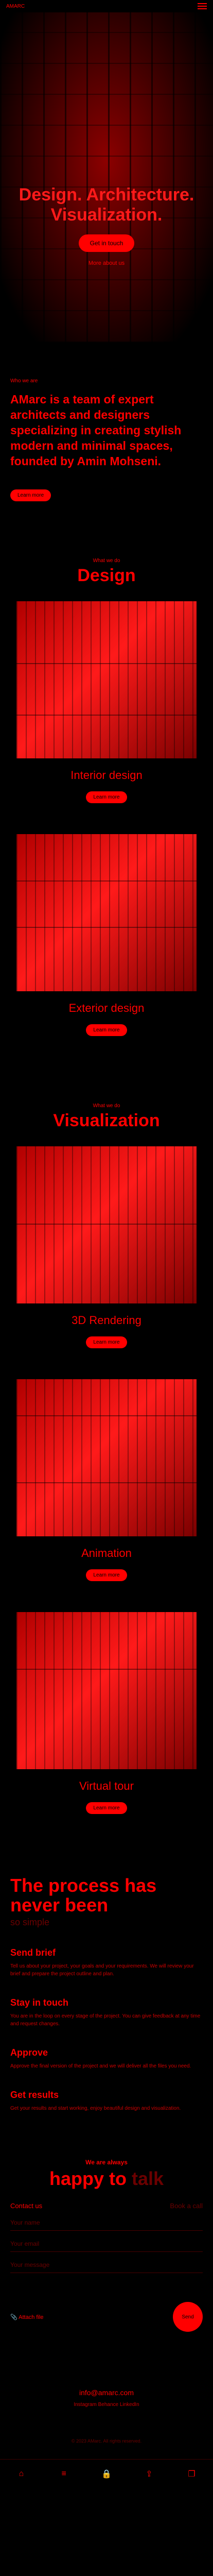 Image resolution: width=213 pixels, height=2576 pixels. Describe the element at coordinates (106, 1320) in the screenshot. I see `card-title: 3D Rendering` at that location.